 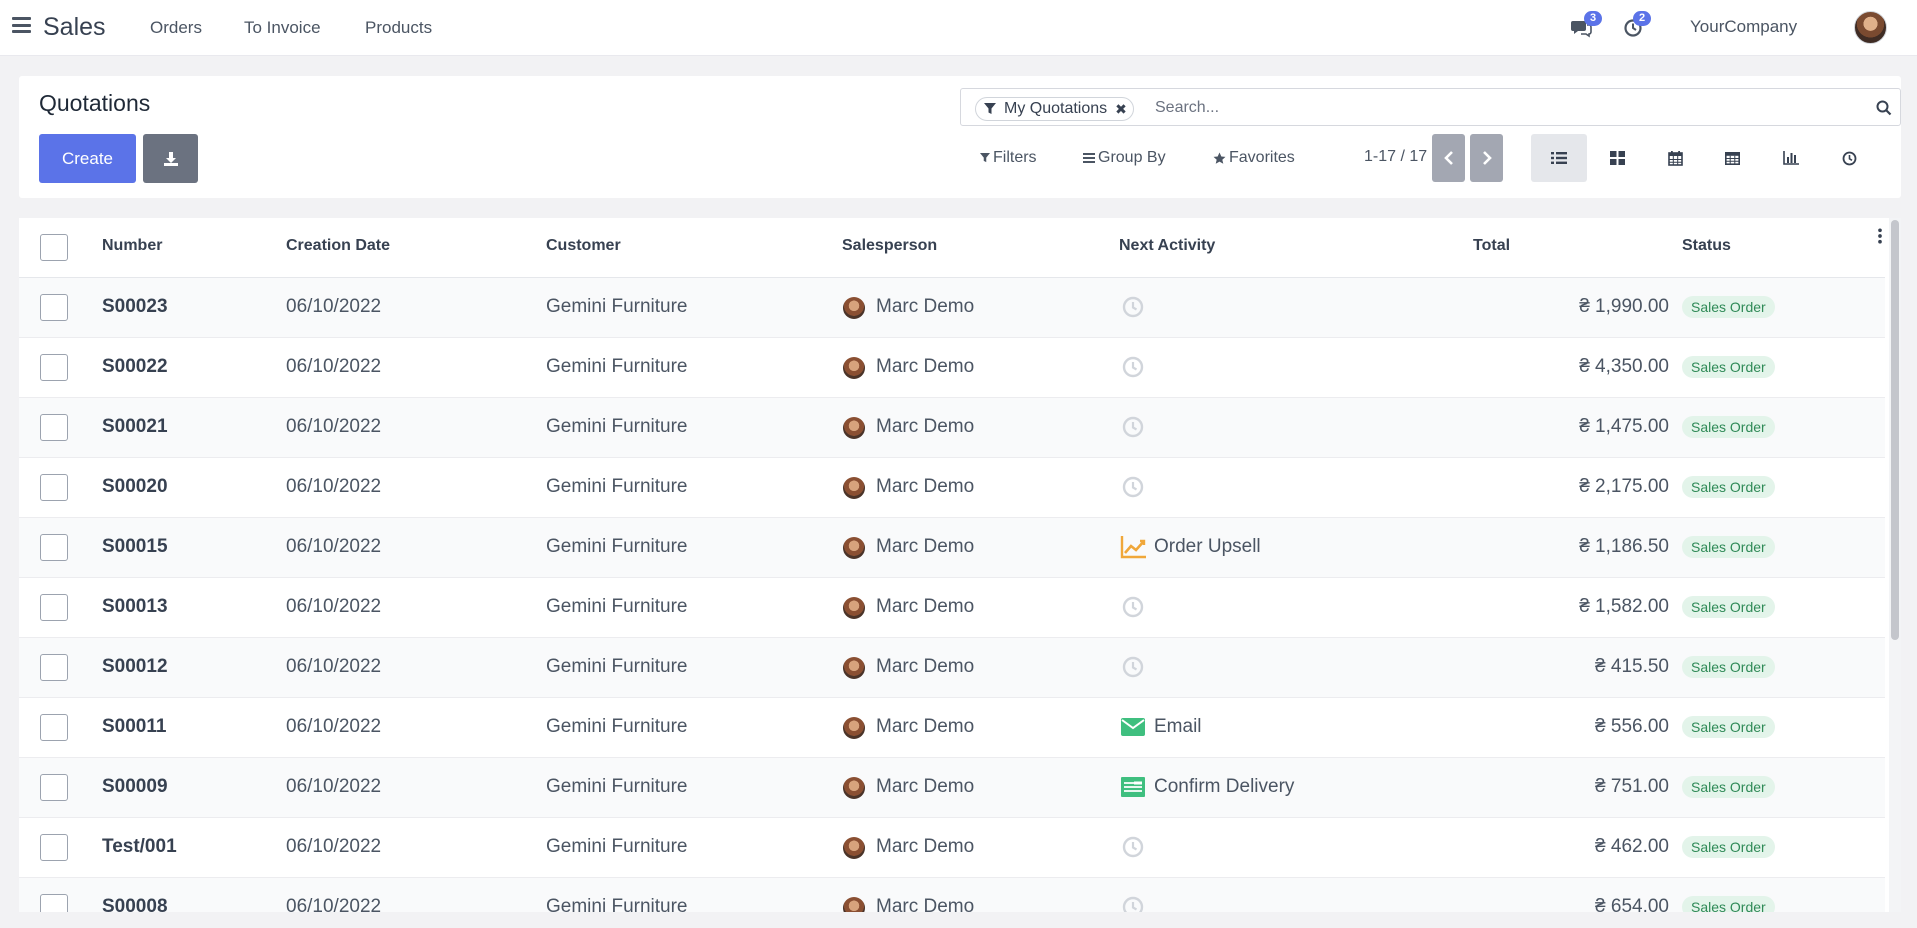 What do you see at coordinates (1167, 246) in the screenshot?
I see `column-next-activity: Next Activity` at bounding box center [1167, 246].